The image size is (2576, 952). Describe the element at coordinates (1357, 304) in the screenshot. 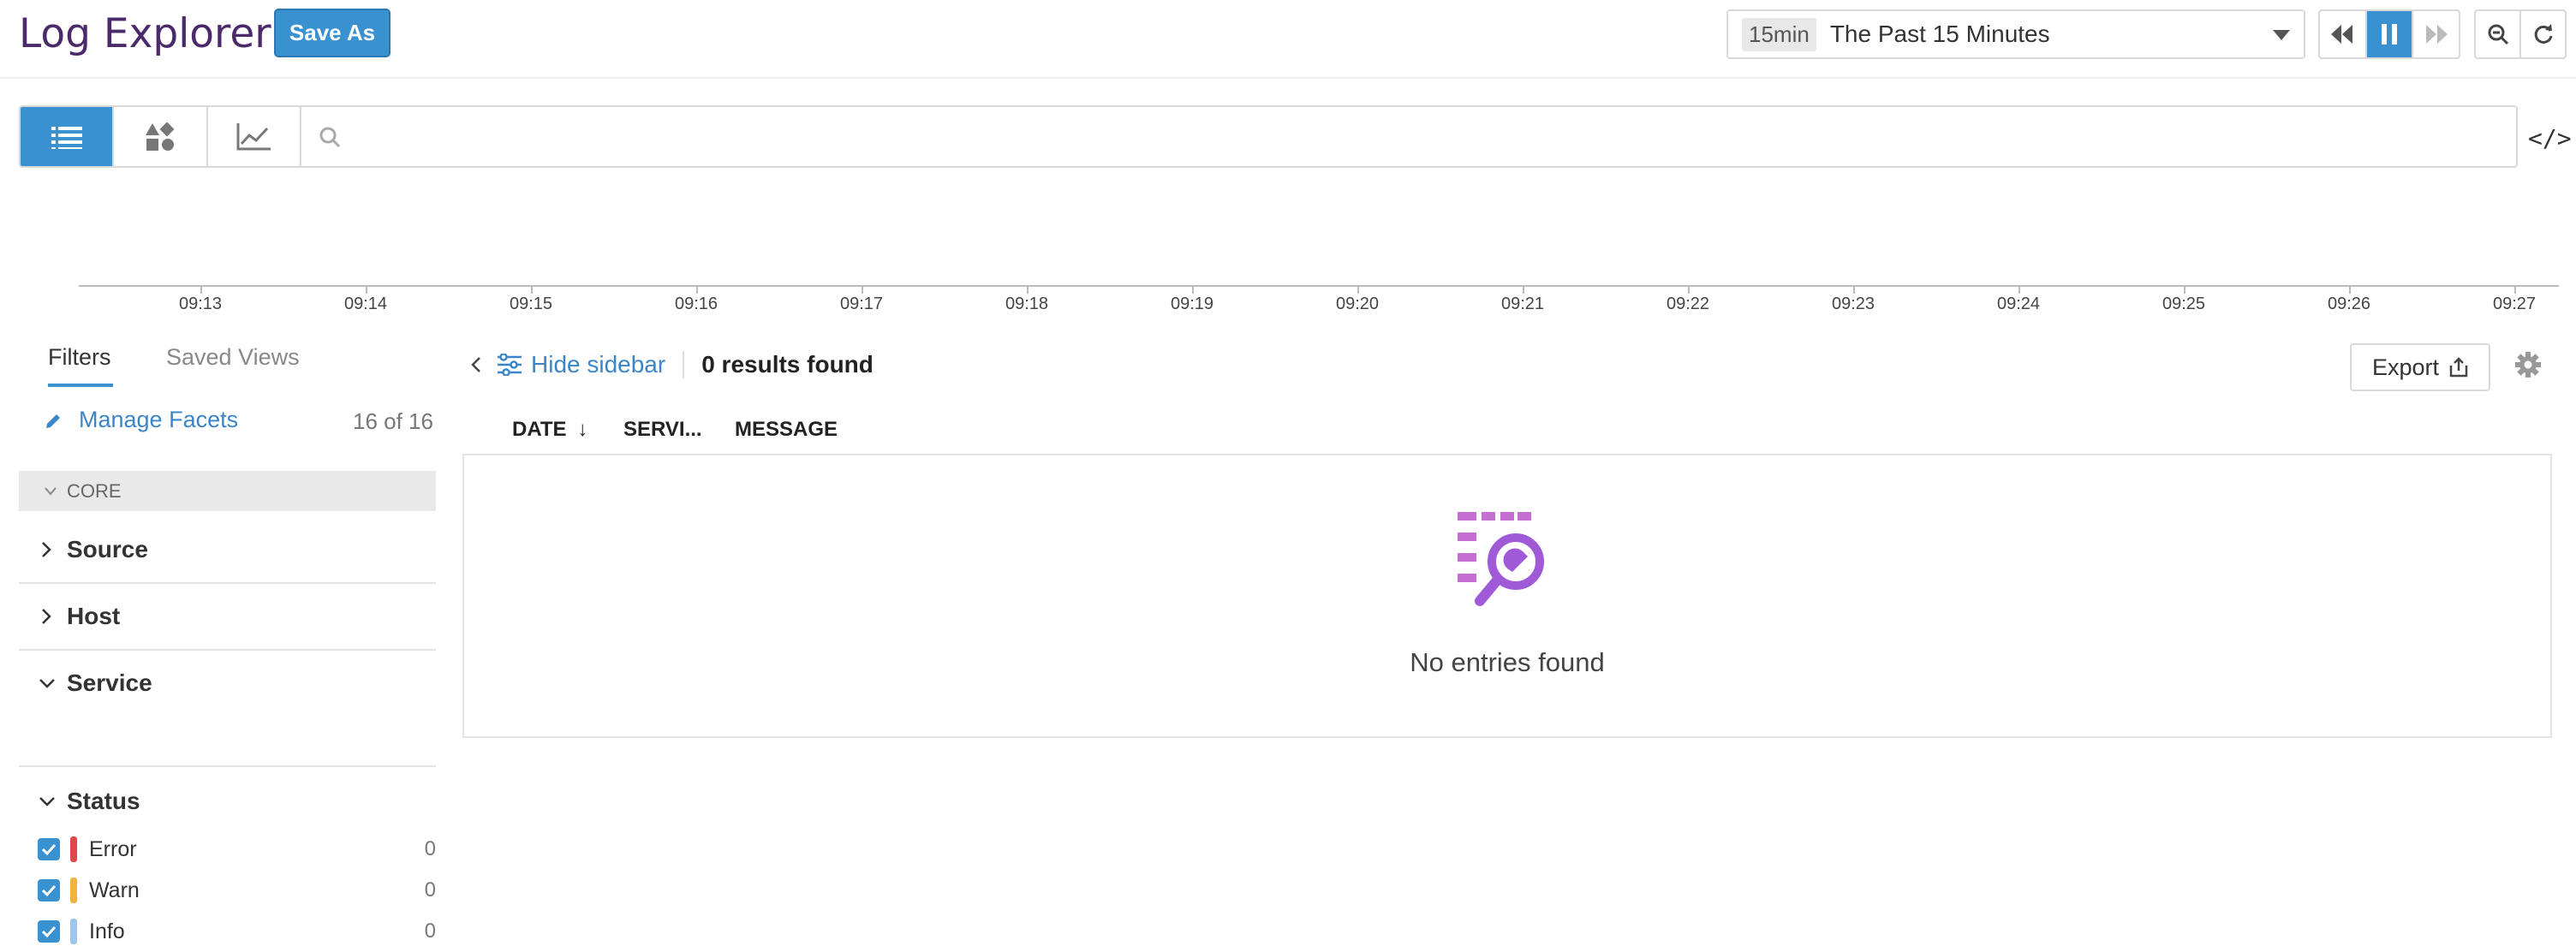

I see `timeline-tick-label: 09:20` at that location.